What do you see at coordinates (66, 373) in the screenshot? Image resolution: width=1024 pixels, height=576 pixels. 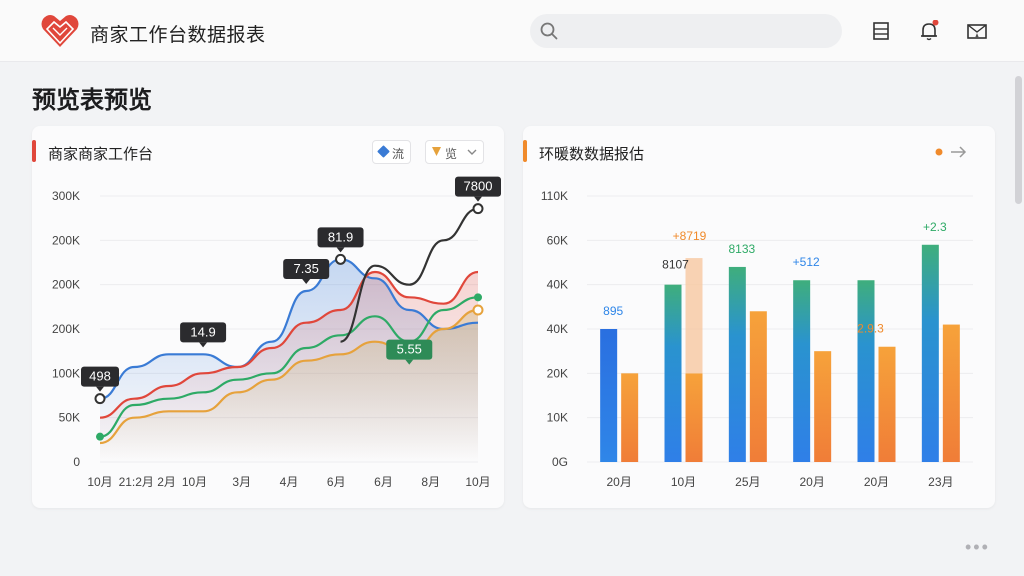 I see `y-tick-label: 100K` at bounding box center [66, 373].